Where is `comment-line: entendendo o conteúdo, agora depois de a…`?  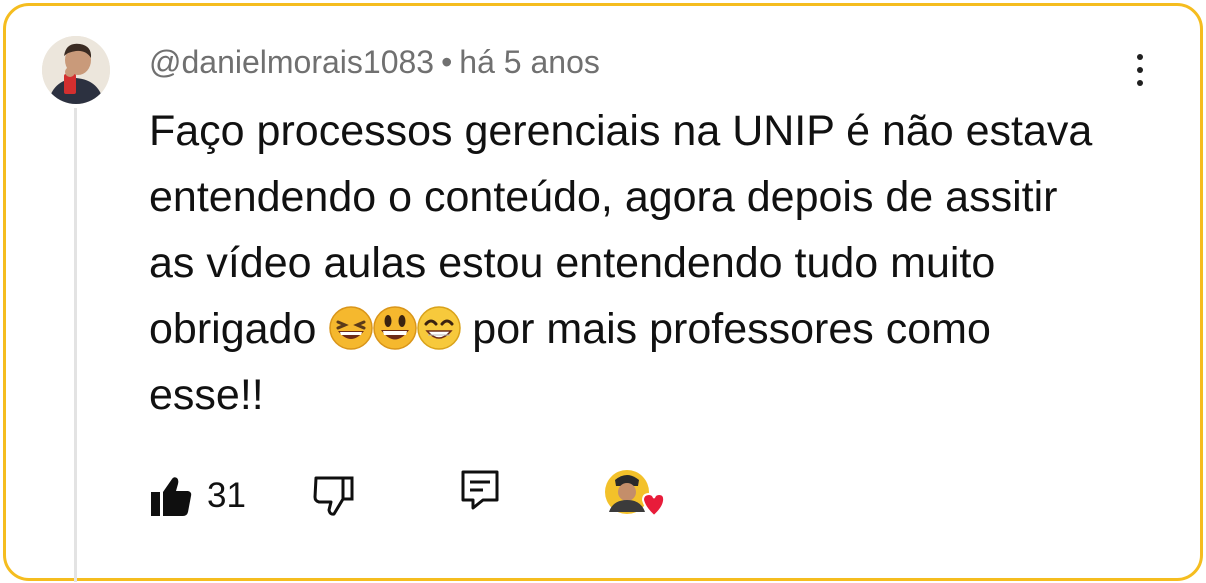 comment-line: entendendo o conteúdo, agora depois de a… is located at coordinates (603, 197).